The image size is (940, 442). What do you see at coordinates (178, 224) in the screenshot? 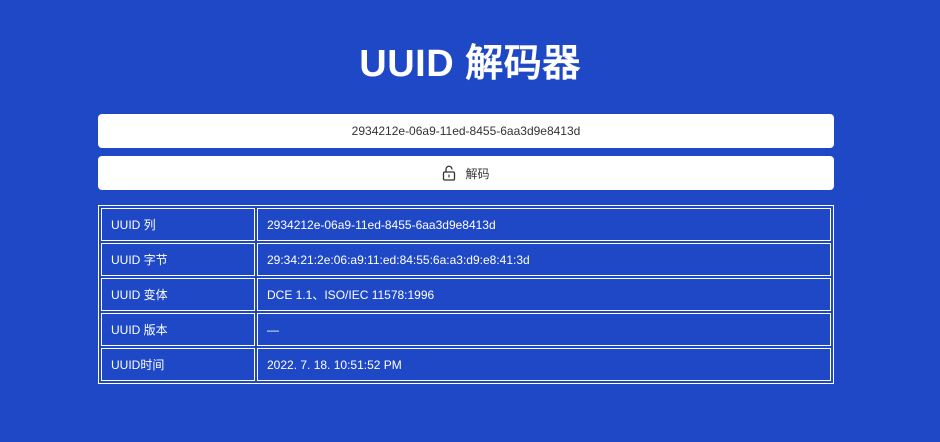
I see `row-label: UUID 列` at bounding box center [178, 224].